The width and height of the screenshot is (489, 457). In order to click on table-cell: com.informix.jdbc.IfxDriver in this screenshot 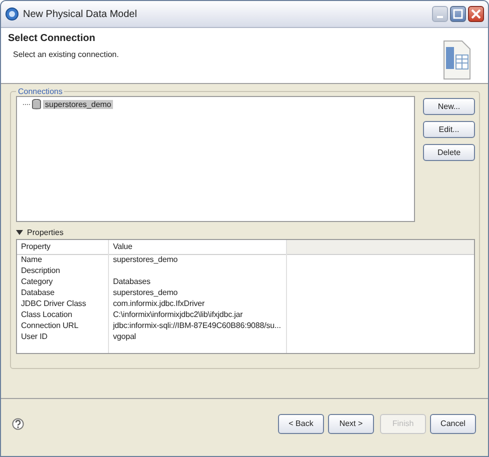, I will do `click(198, 303)`.